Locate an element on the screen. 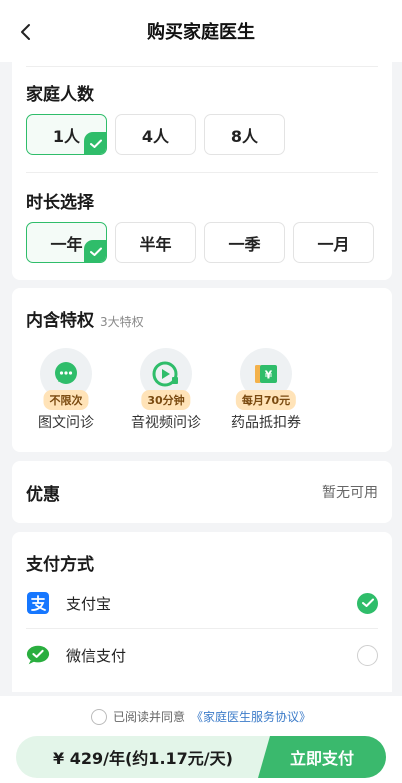 This screenshot has width=402, height=783. discount-title: 优惠 is located at coordinates (43, 494).